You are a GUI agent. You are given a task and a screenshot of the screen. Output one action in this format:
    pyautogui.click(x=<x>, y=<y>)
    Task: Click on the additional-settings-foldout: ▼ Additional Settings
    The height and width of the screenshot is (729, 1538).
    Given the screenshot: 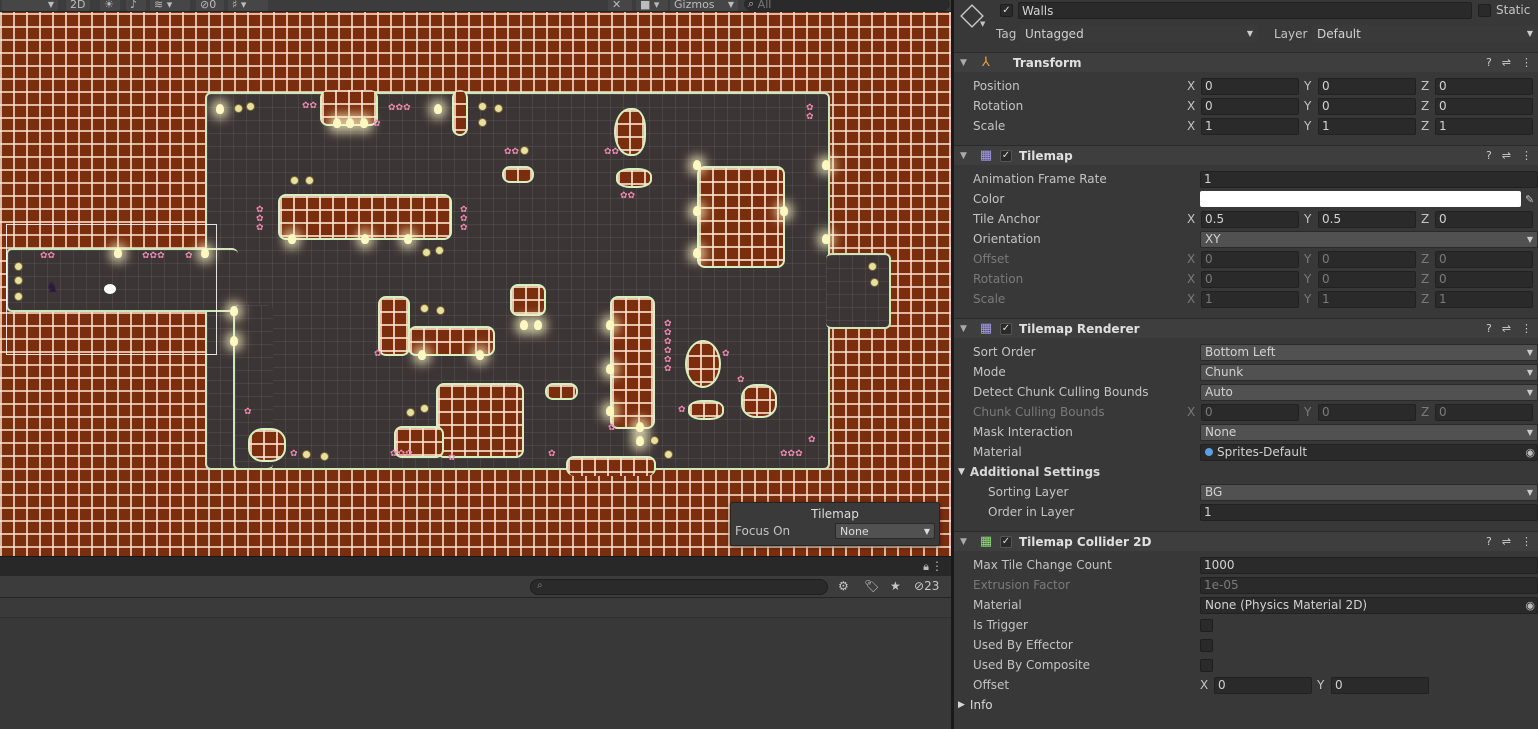 What is the action you would take?
    pyautogui.click(x=1029, y=472)
    